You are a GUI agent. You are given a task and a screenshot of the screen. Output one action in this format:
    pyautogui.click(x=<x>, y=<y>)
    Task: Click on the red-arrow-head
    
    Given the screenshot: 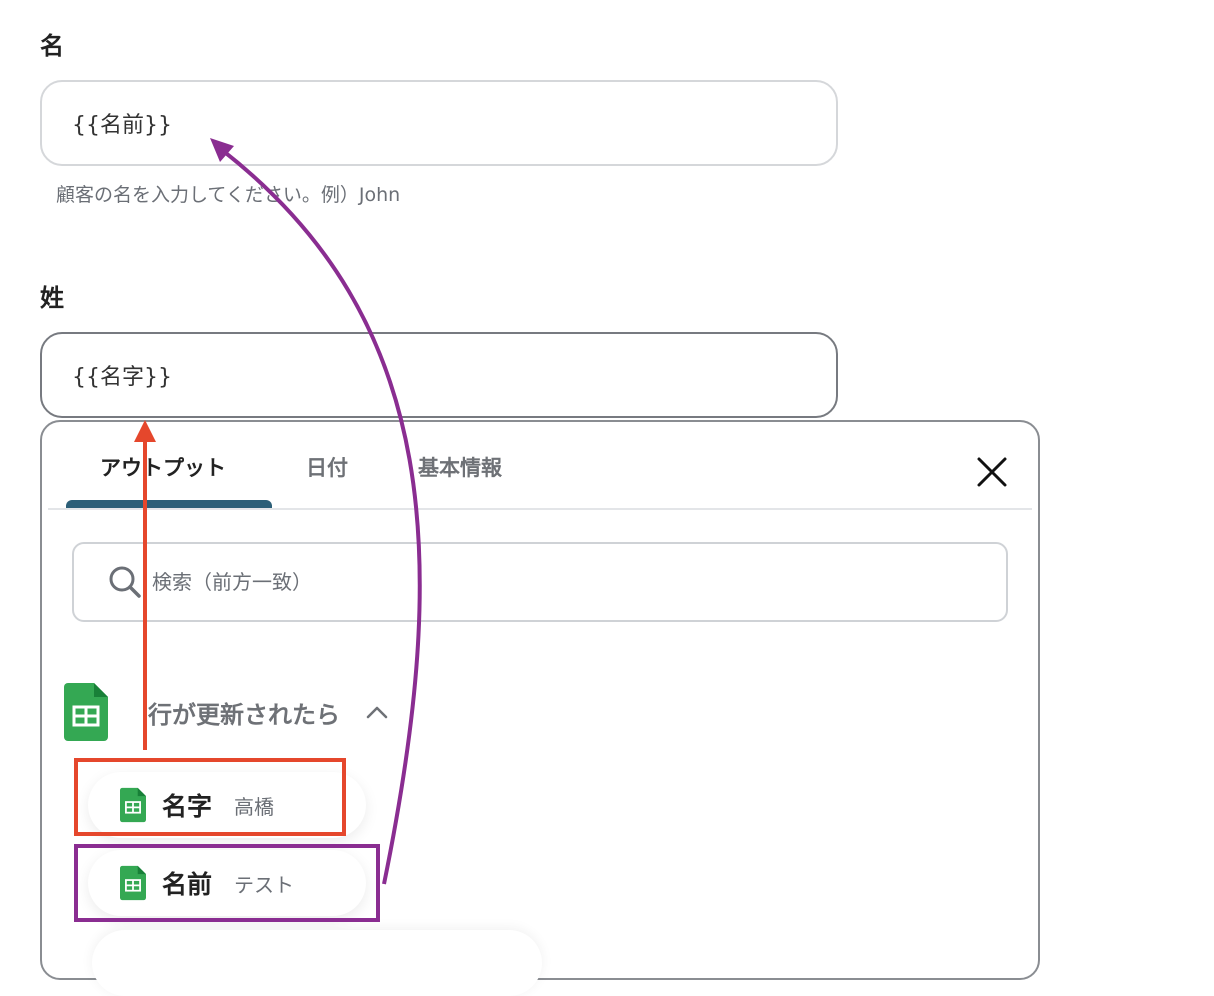 What is the action you would take?
    pyautogui.click(x=145, y=431)
    